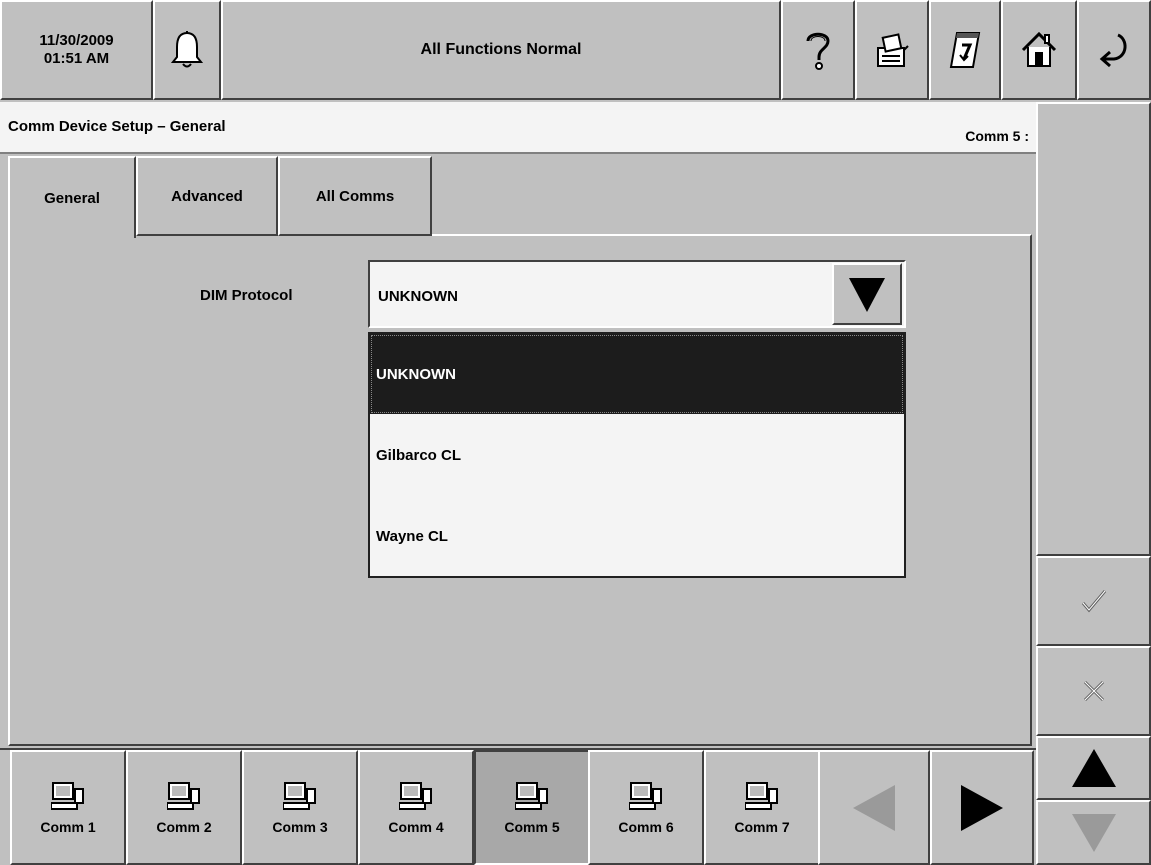 The width and height of the screenshot is (1151, 865). I want to click on comm-label: Comm 1, so click(68, 826).